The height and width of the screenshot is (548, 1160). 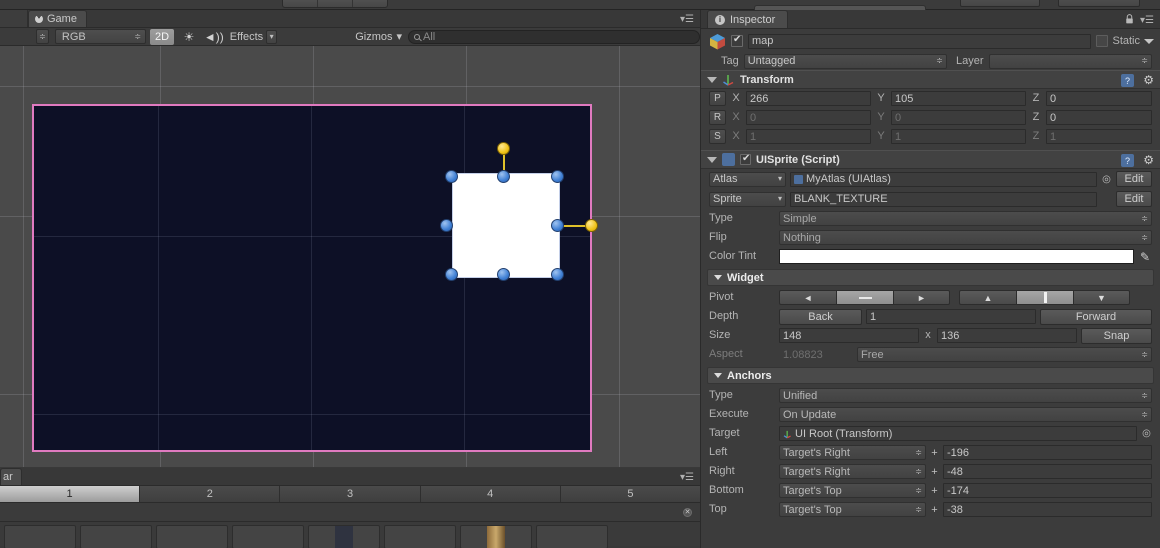 What do you see at coordinates (272, 36) in the screenshot?
I see `effects-dropdown-icon: ▾` at bounding box center [272, 36].